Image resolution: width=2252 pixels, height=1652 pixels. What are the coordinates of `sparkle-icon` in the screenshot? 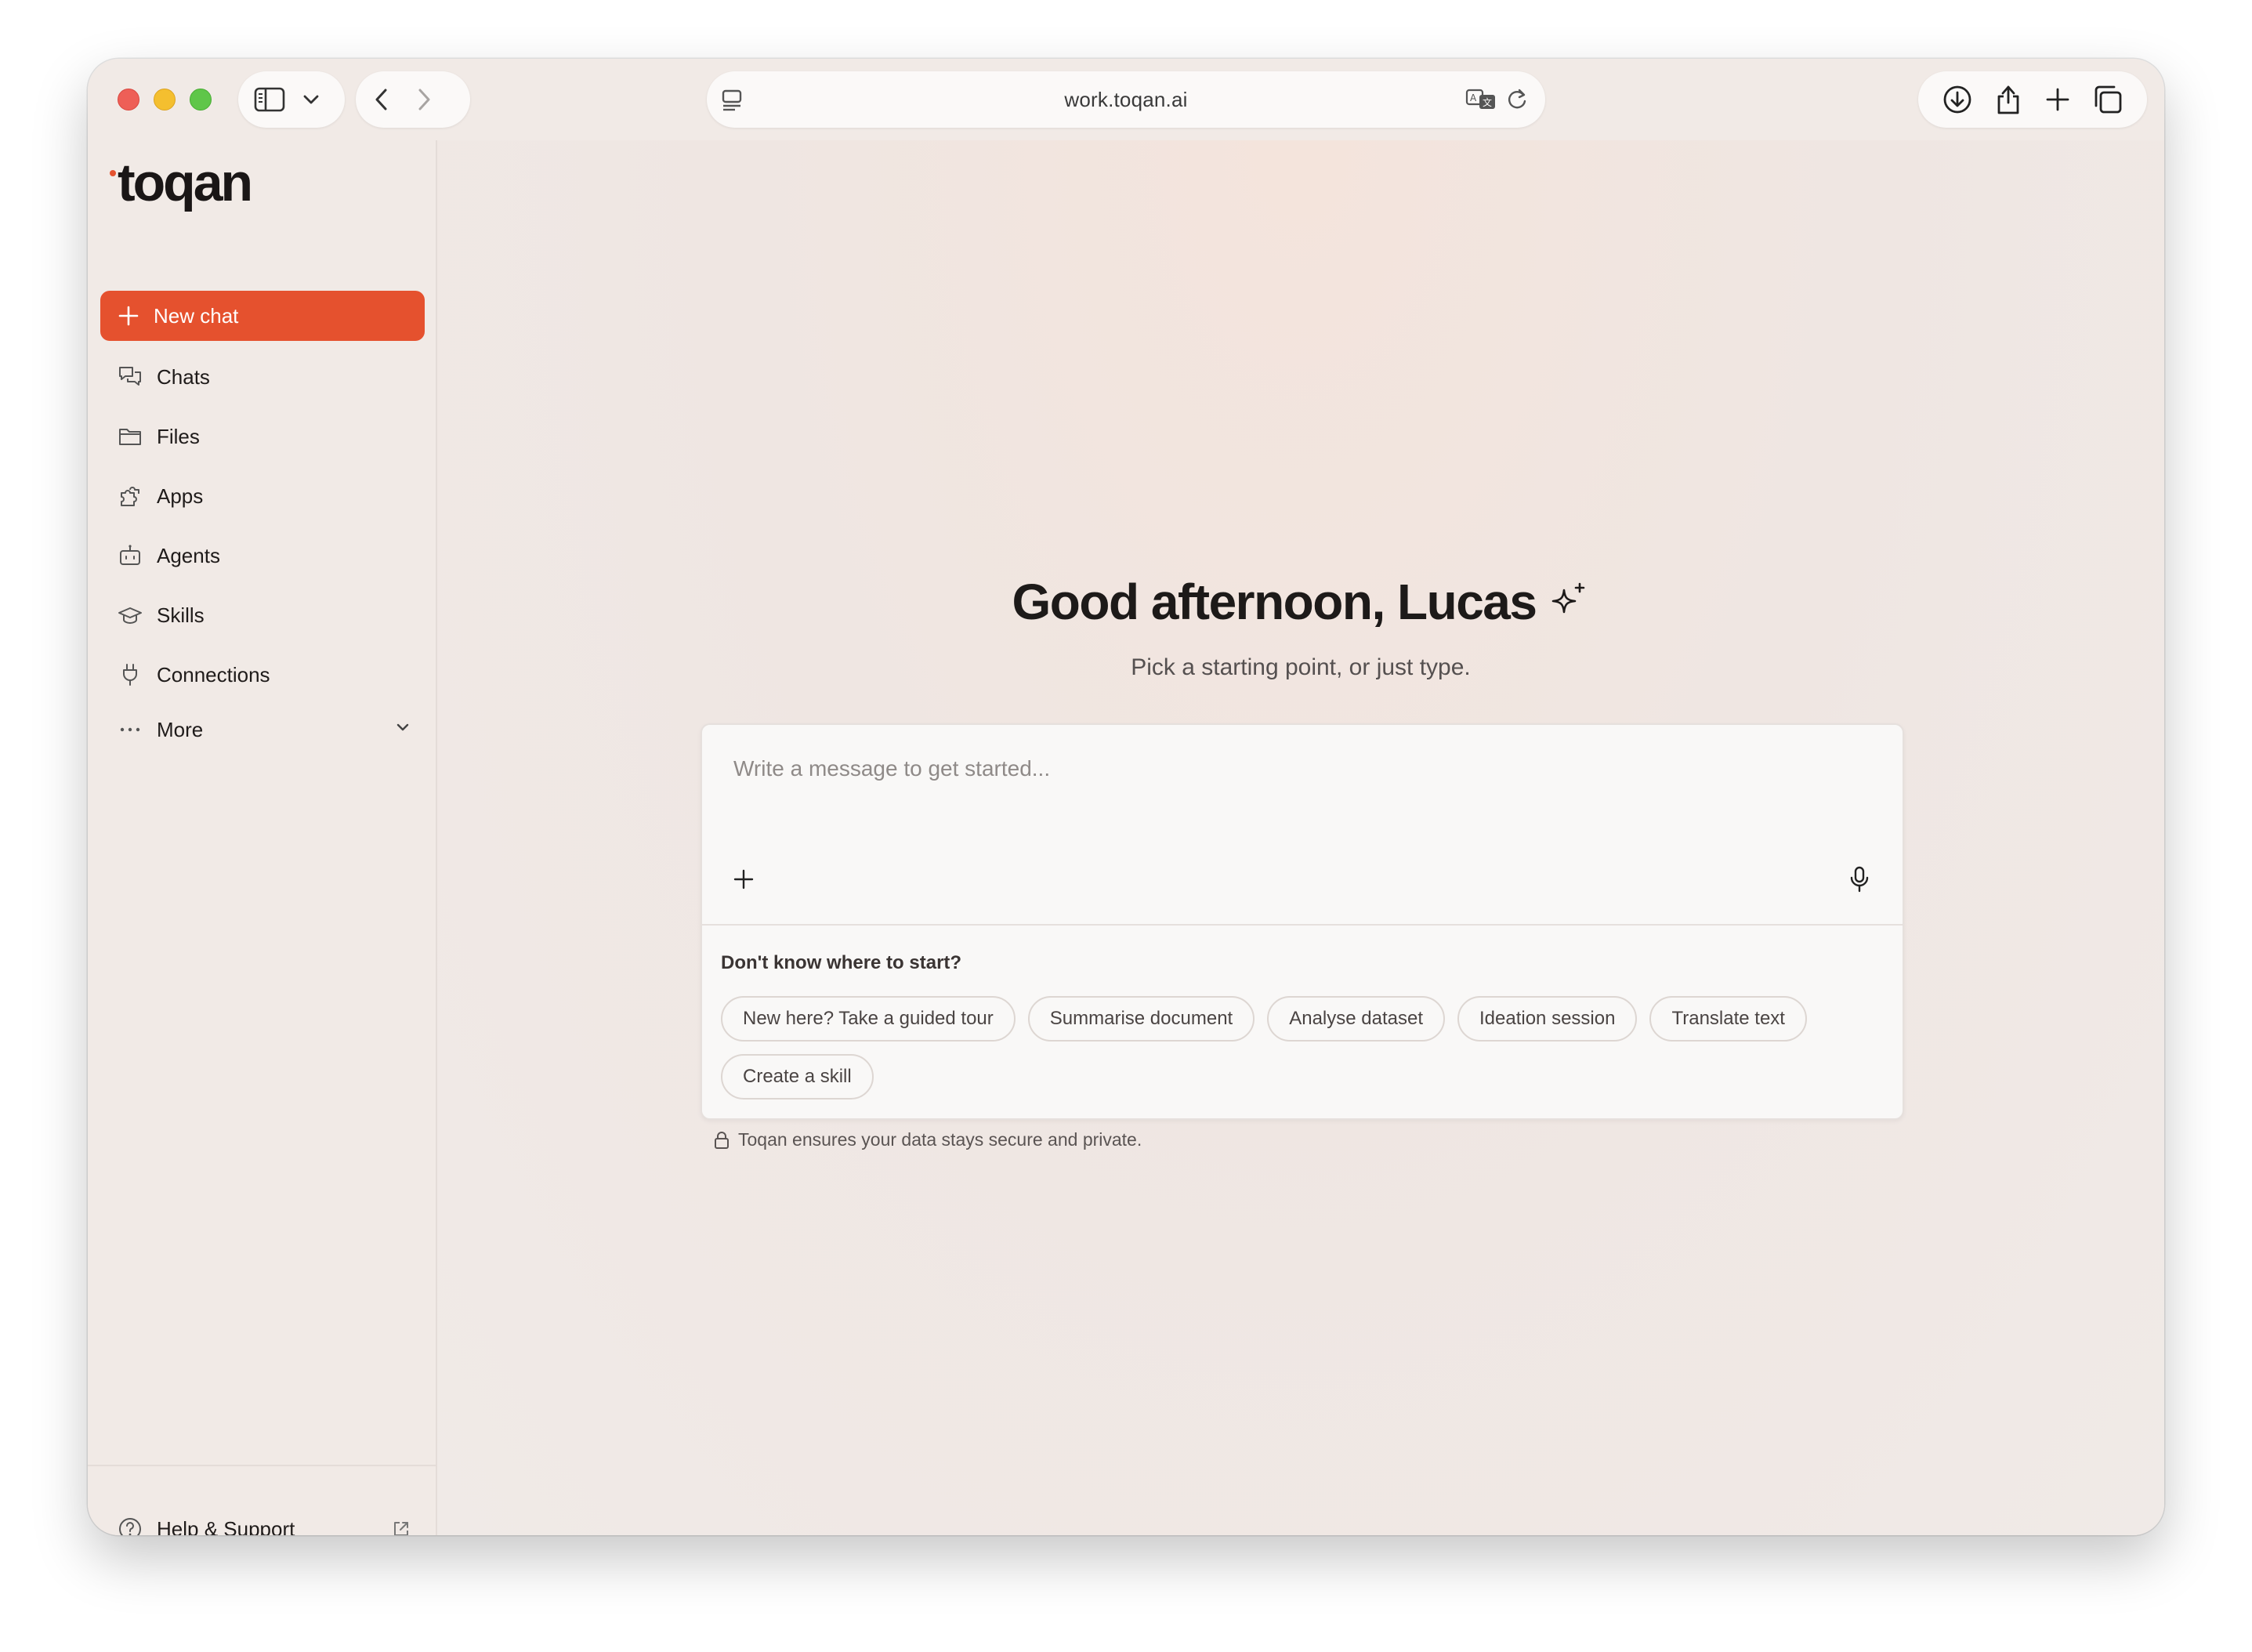 It's located at (1568, 602).